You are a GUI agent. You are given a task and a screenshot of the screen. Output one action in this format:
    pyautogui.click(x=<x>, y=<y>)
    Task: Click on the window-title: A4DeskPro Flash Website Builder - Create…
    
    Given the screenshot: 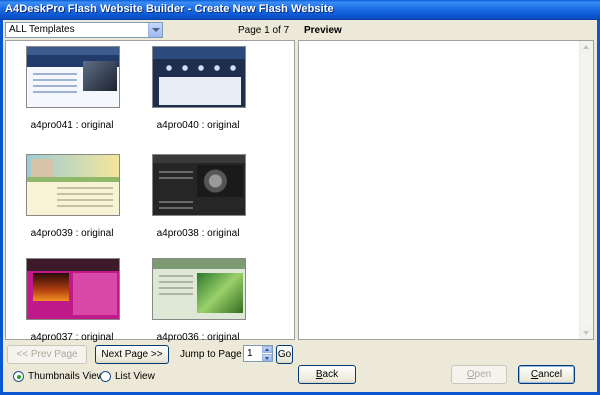 What is the action you would take?
    pyautogui.click(x=169, y=9)
    